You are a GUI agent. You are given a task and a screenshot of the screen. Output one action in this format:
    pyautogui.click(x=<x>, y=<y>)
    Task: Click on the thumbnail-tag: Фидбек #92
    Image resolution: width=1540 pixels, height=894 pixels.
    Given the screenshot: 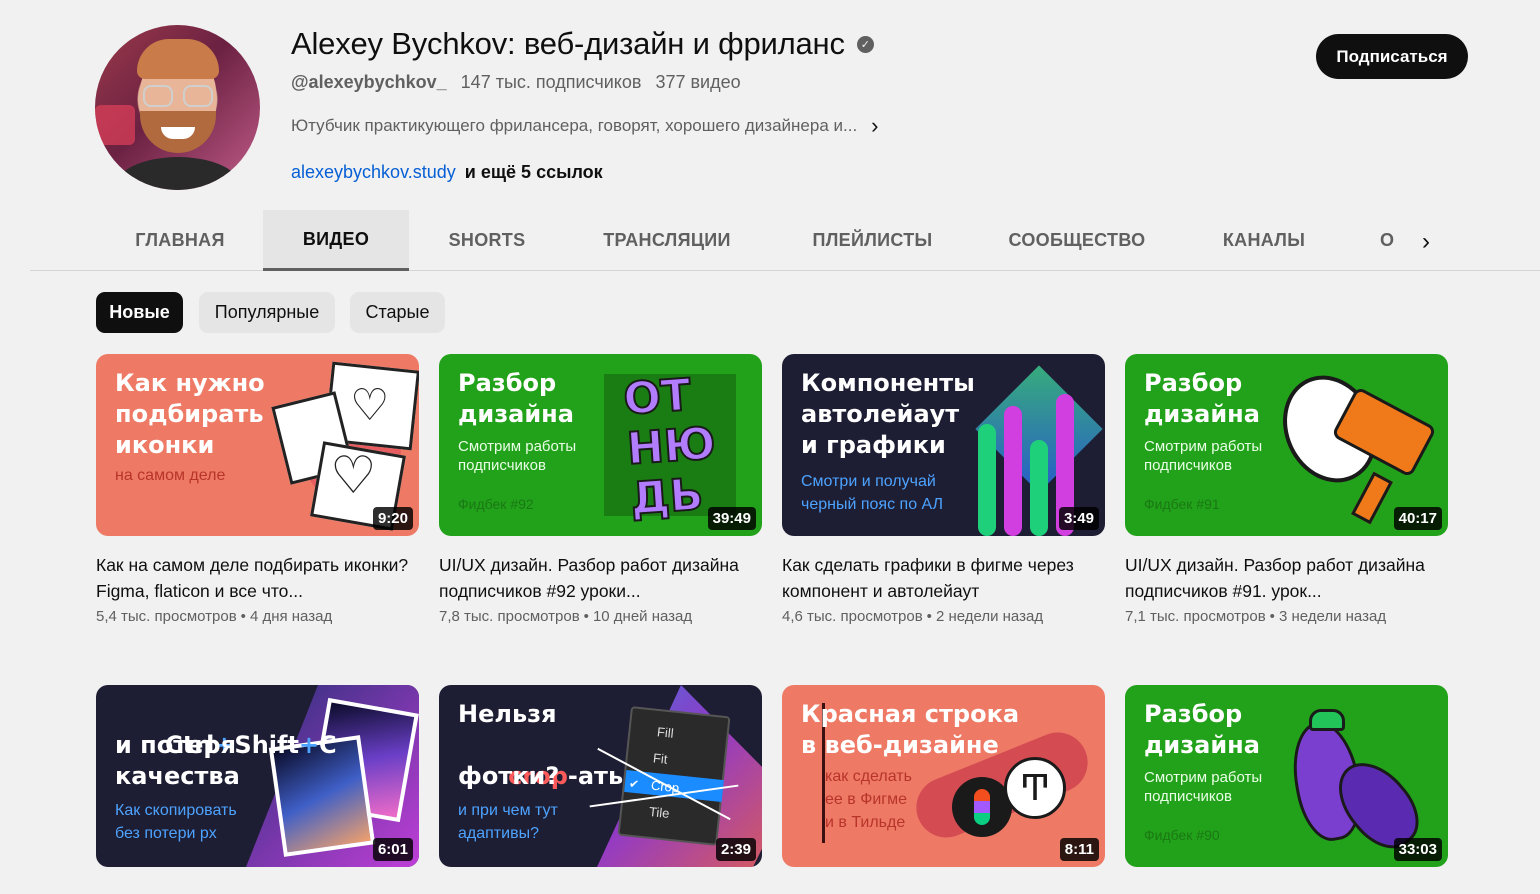 What is the action you would take?
    pyautogui.click(x=496, y=504)
    